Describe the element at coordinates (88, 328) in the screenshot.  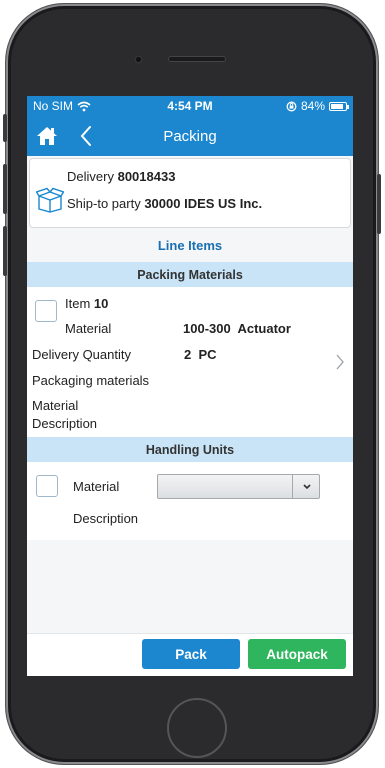
I see `material-label: Material` at that location.